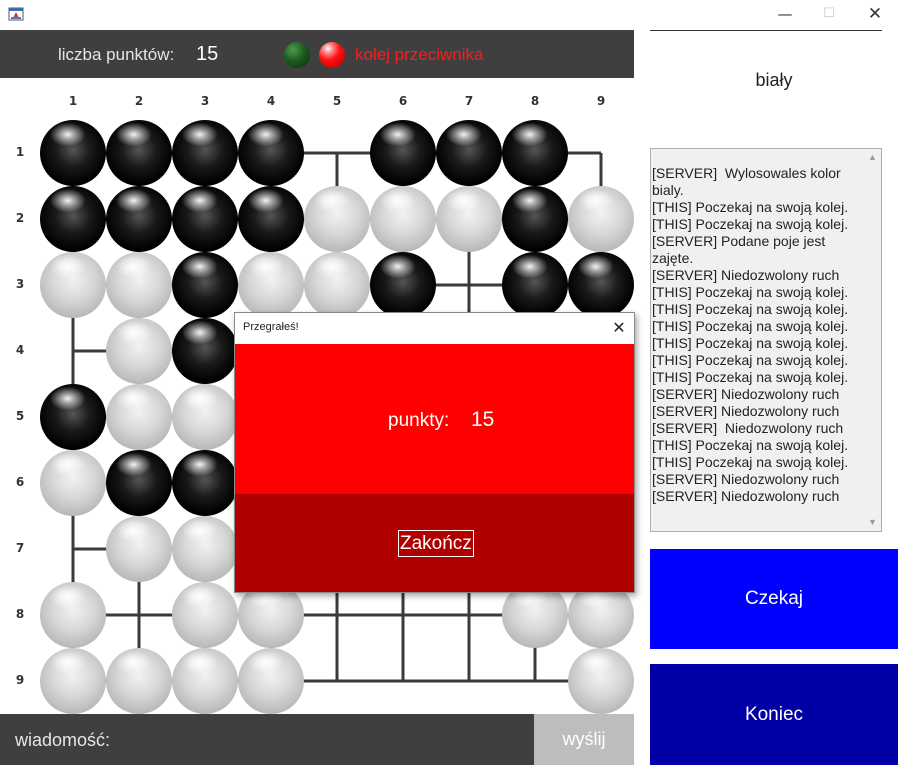  Describe the element at coordinates (774, 80) in the screenshot. I see `player-color-label: biały` at that location.